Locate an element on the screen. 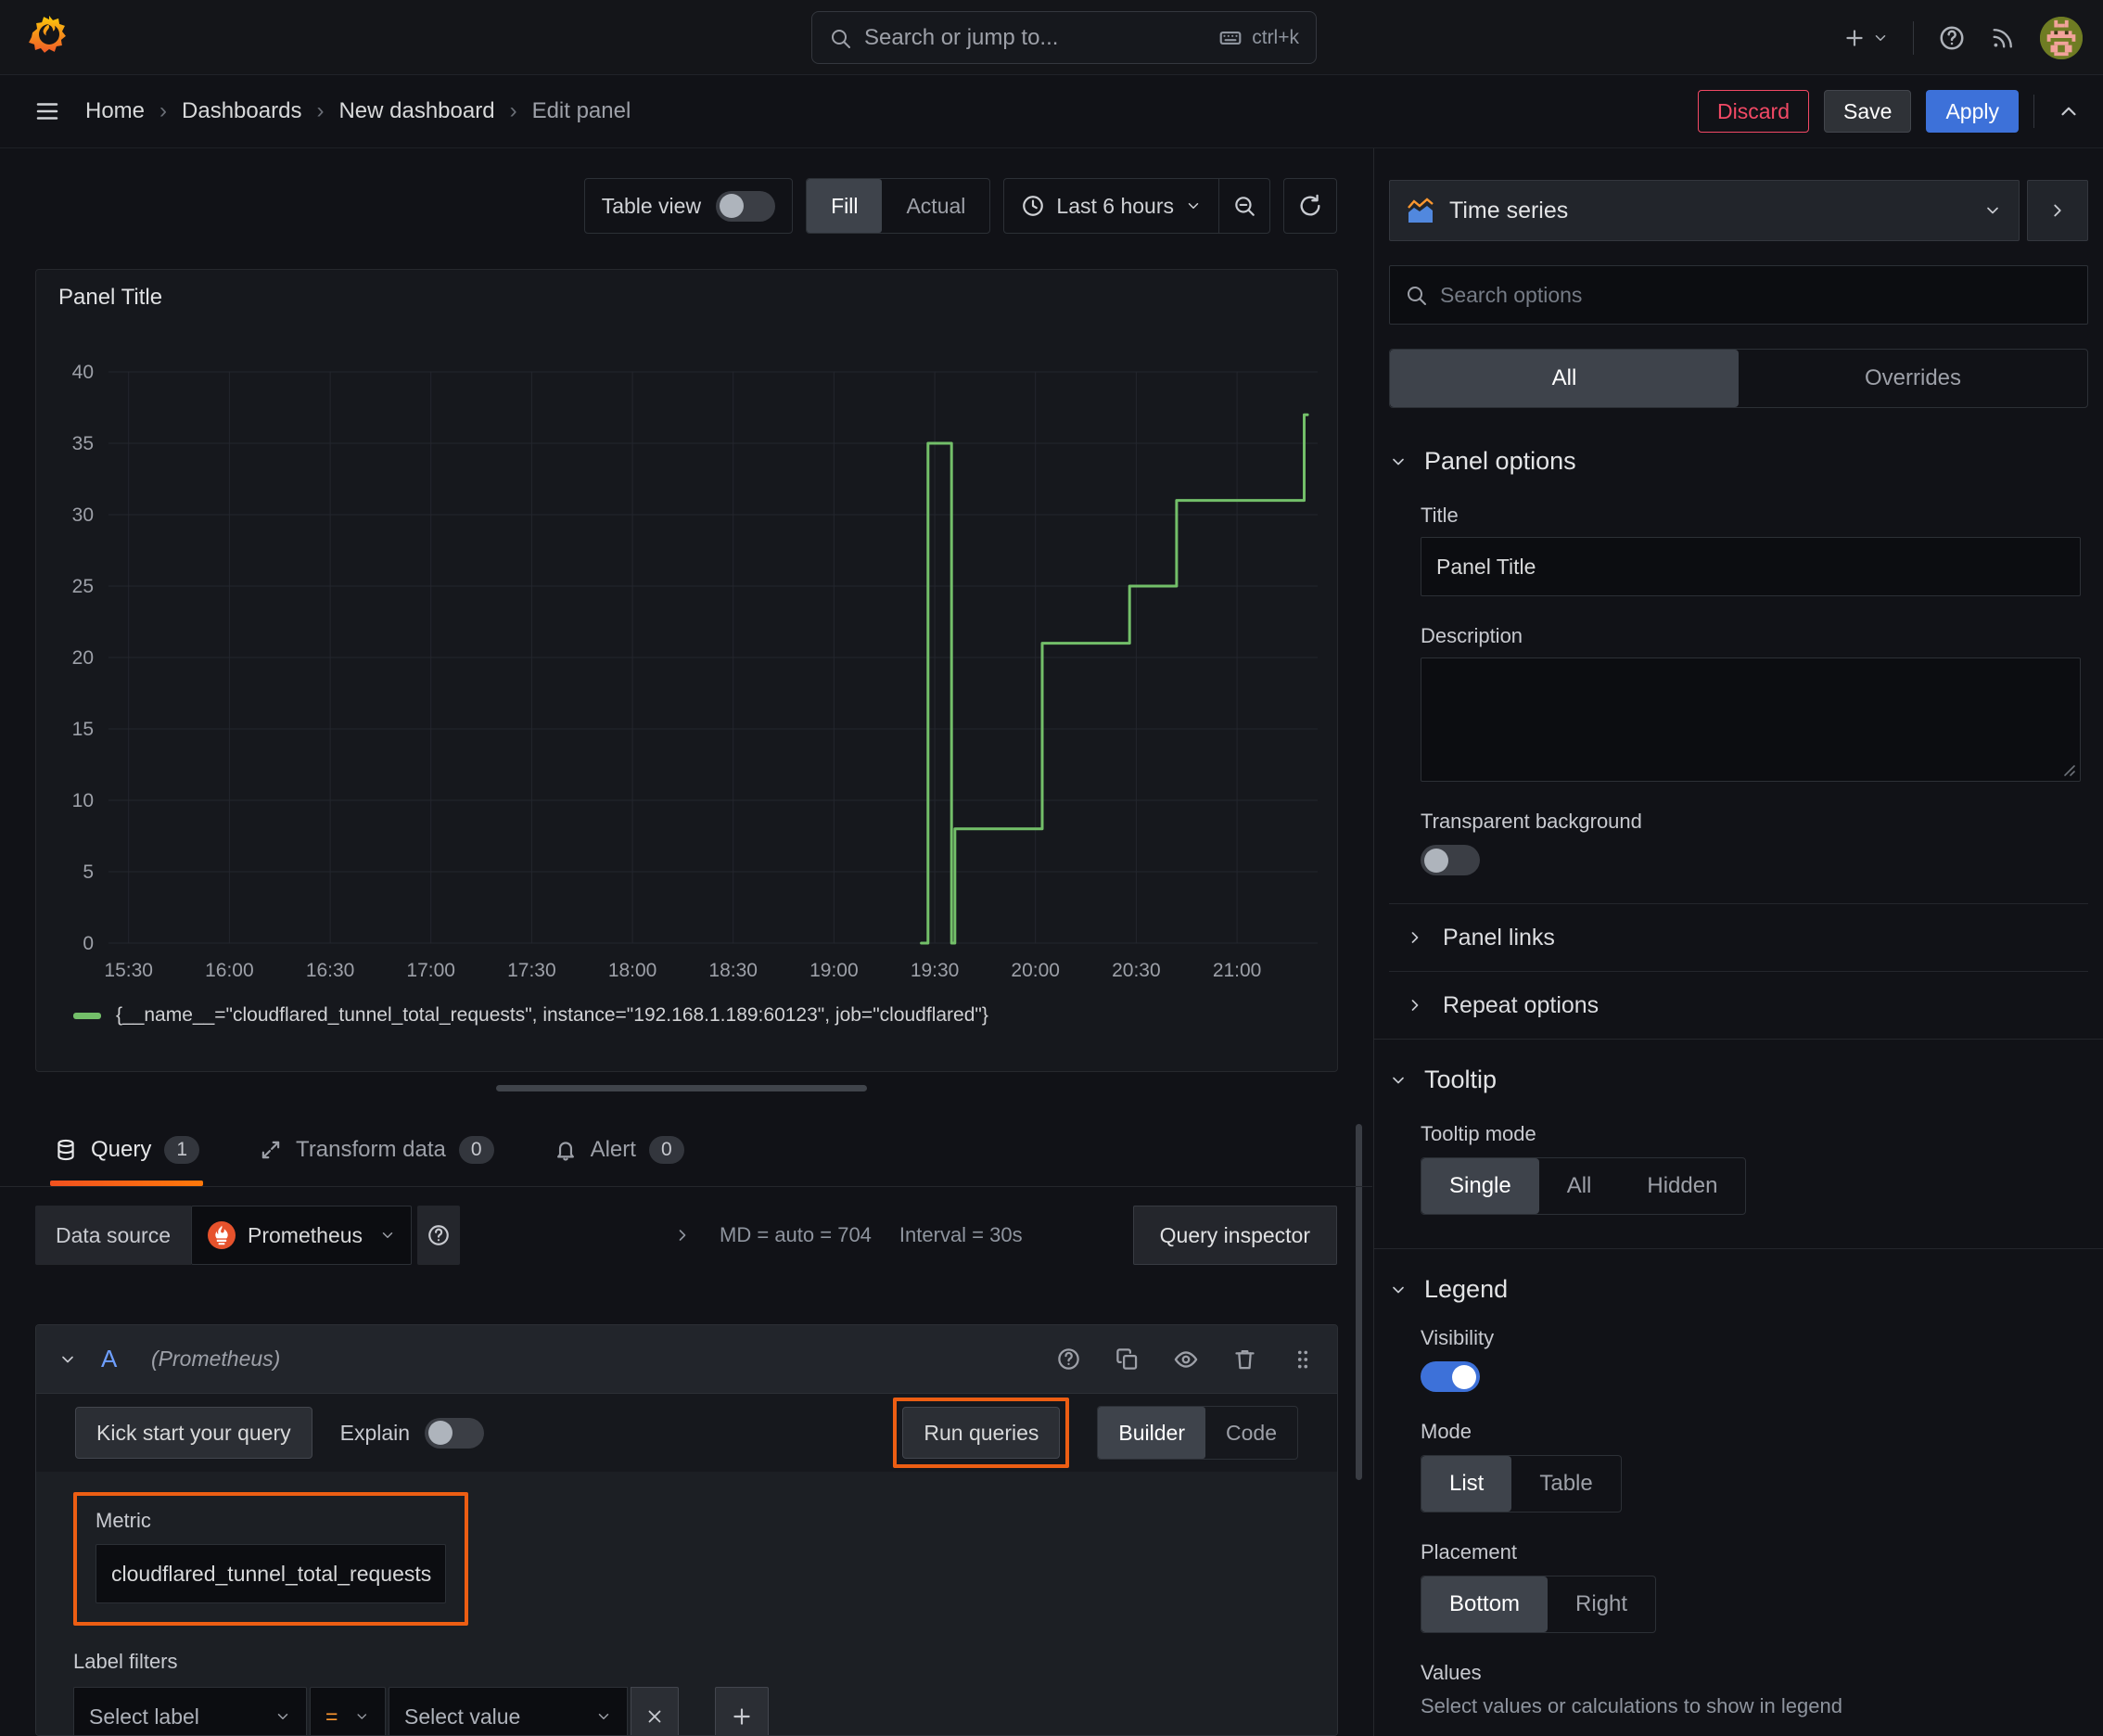 The width and height of the screenshot is (2103, 1736). kick-start-button: Kick start your query is located at coordinates (193, 1433).